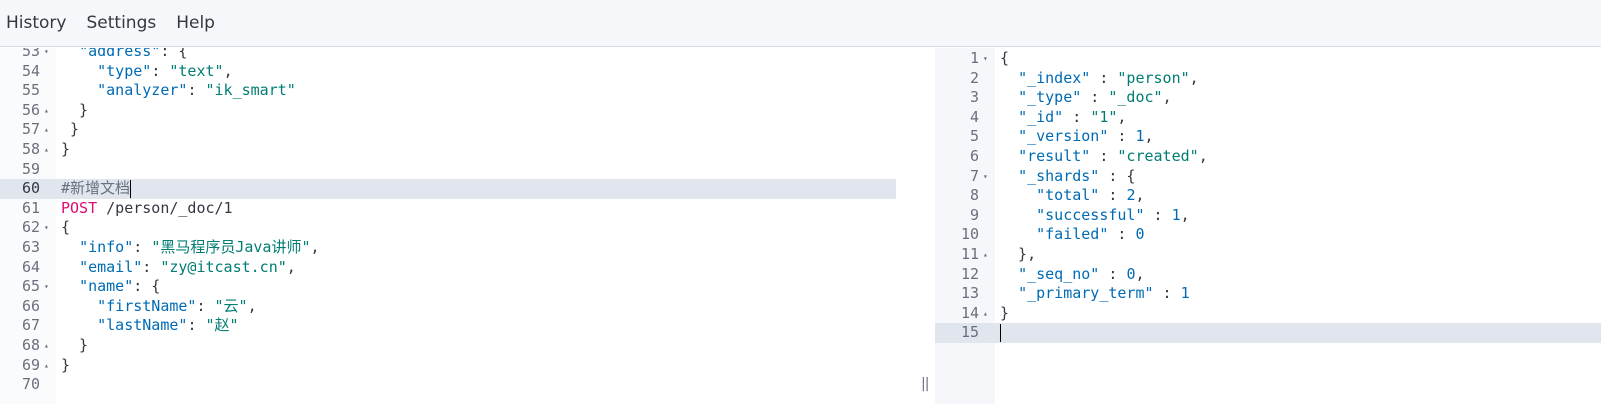  I want to click on line-number: 59, so click(30, 168).